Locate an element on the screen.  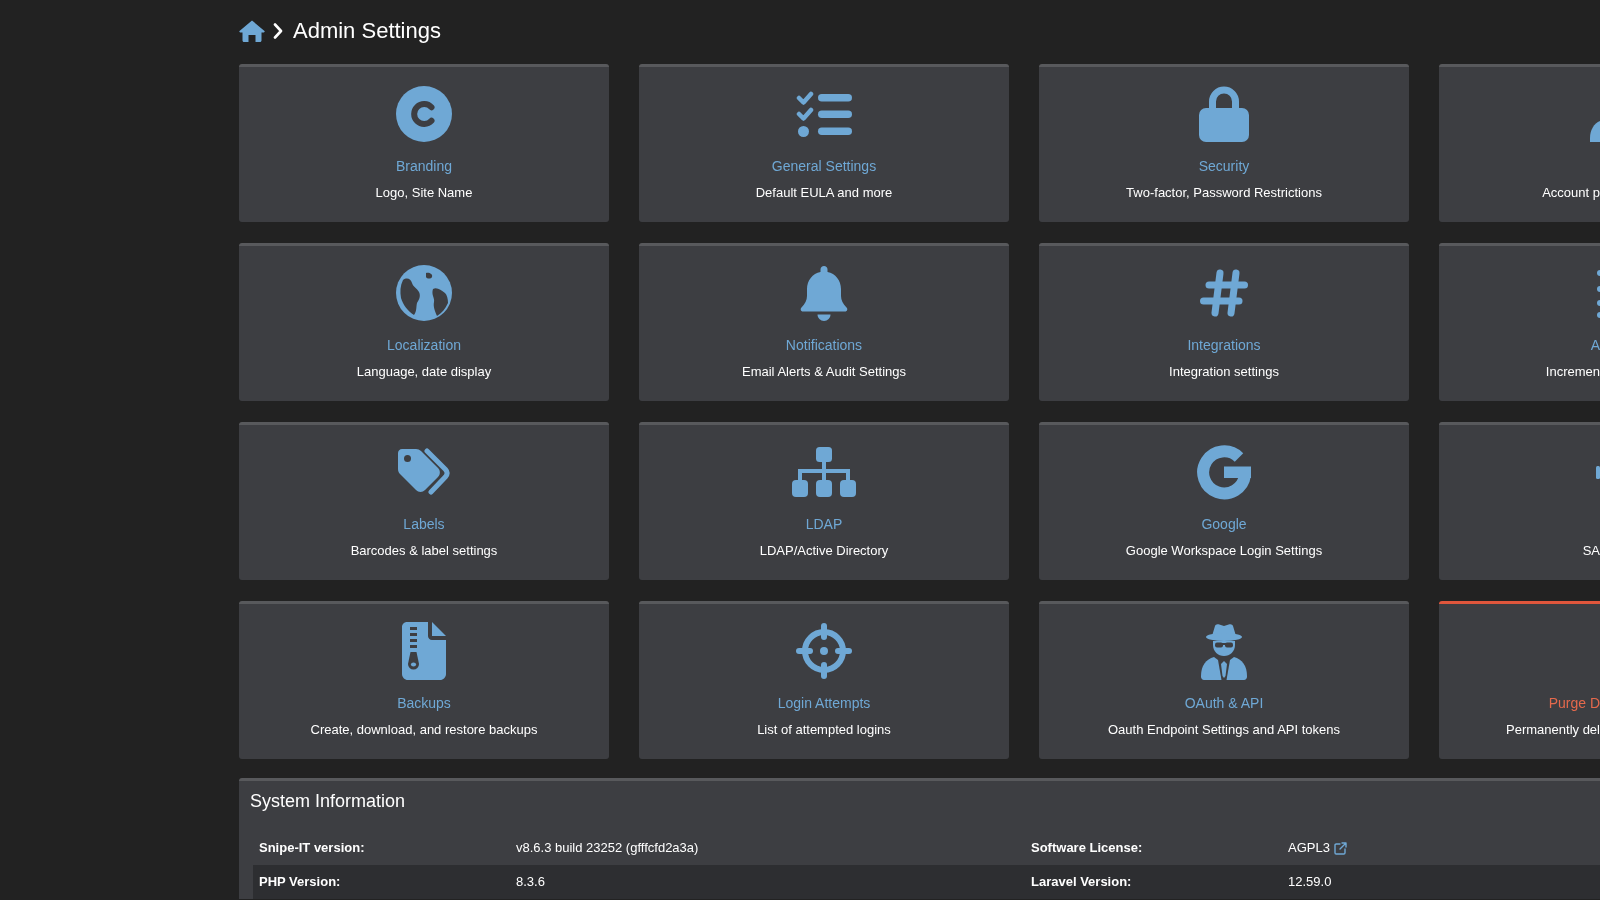
spy-icon is located at coordinates (1224, 651).